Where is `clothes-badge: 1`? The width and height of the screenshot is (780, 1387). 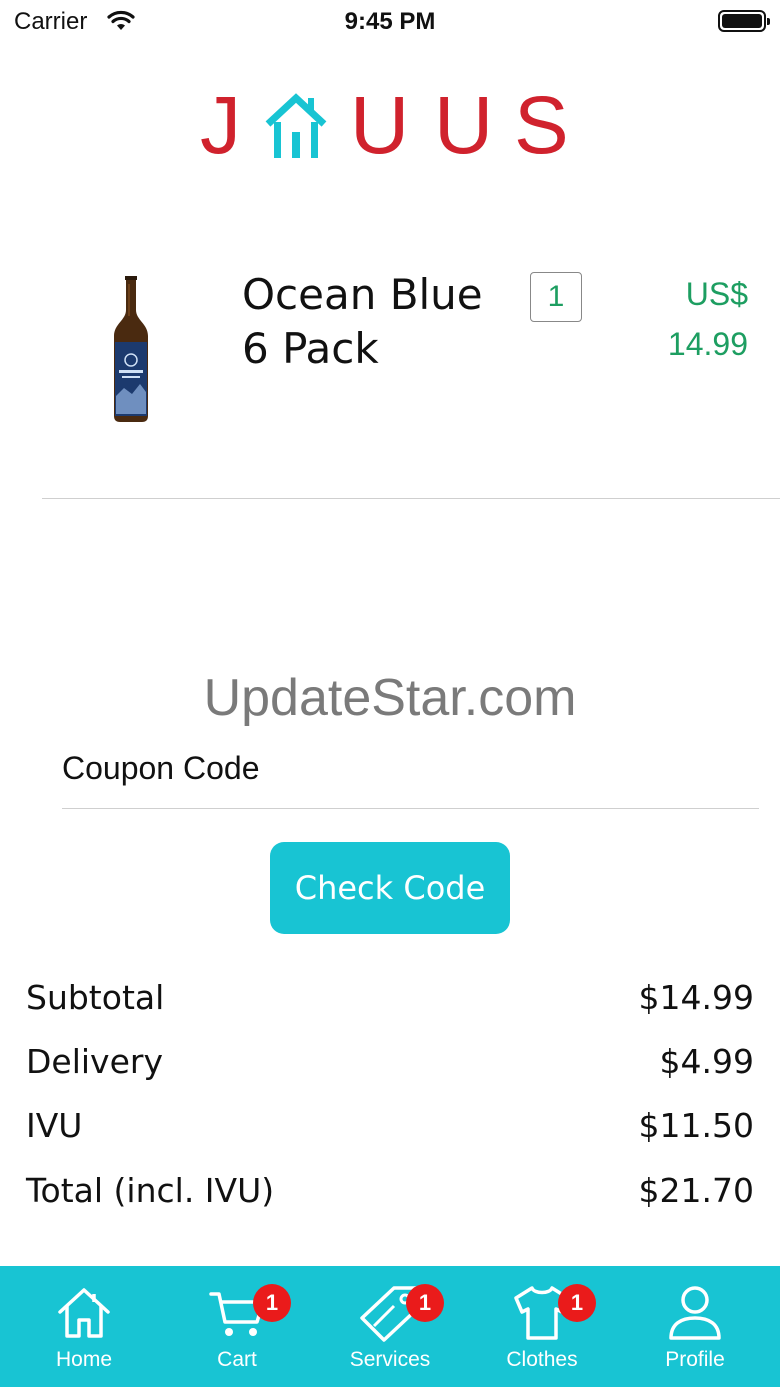
clothes-badge: 1 is located at coordinates (577, 1303).